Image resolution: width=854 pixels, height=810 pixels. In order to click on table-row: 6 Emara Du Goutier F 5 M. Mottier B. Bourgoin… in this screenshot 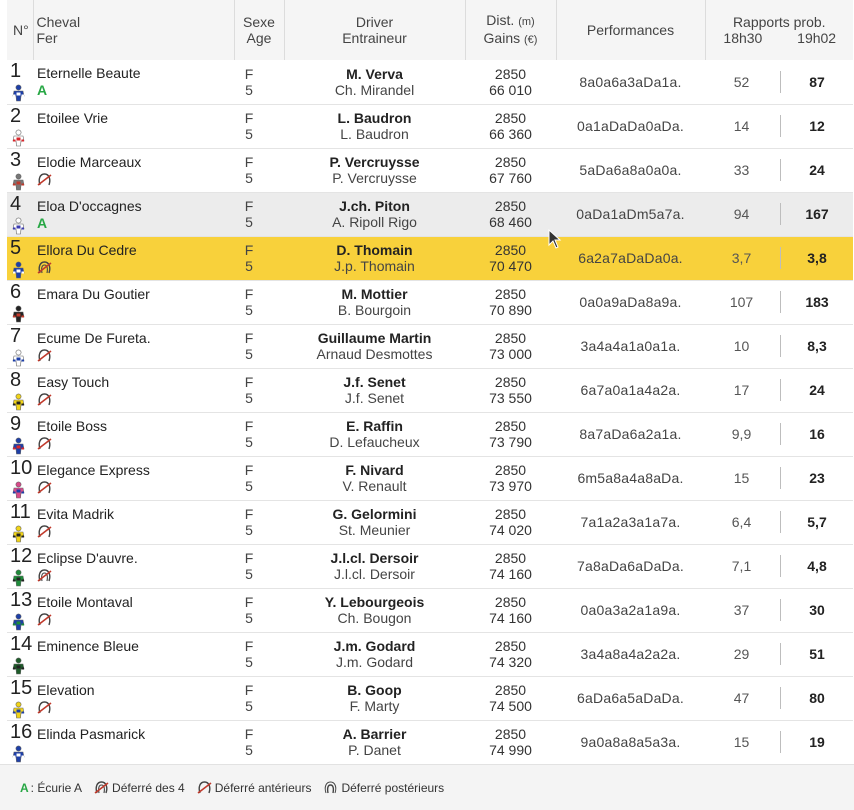, I will do `click(430, 302)`.